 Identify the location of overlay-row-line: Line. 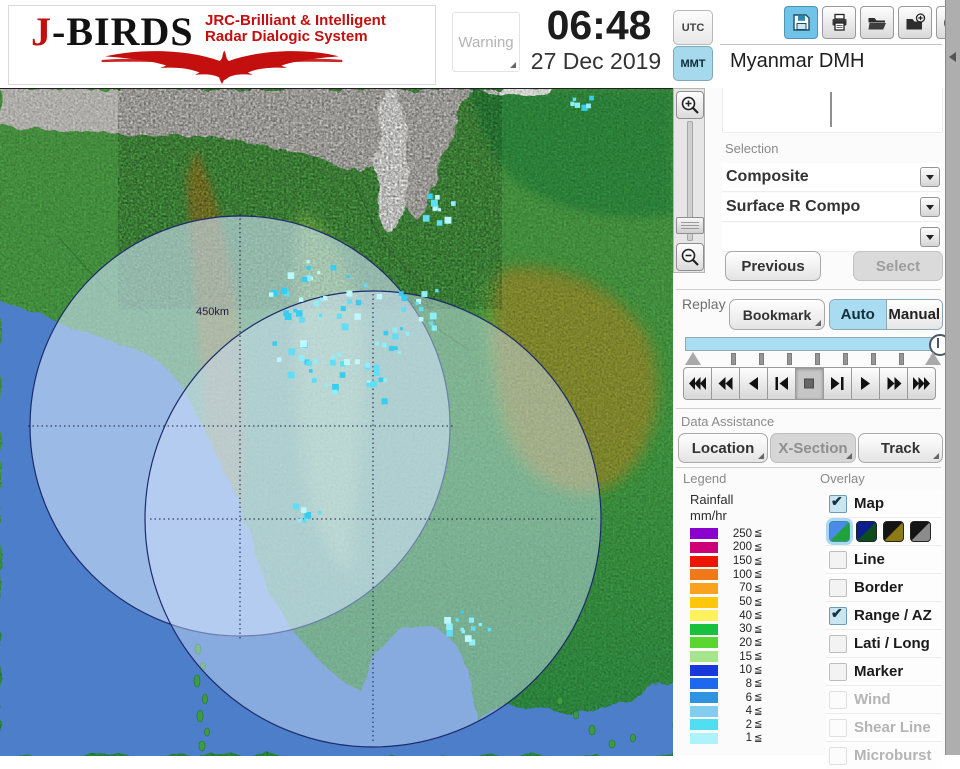
(884, 559).